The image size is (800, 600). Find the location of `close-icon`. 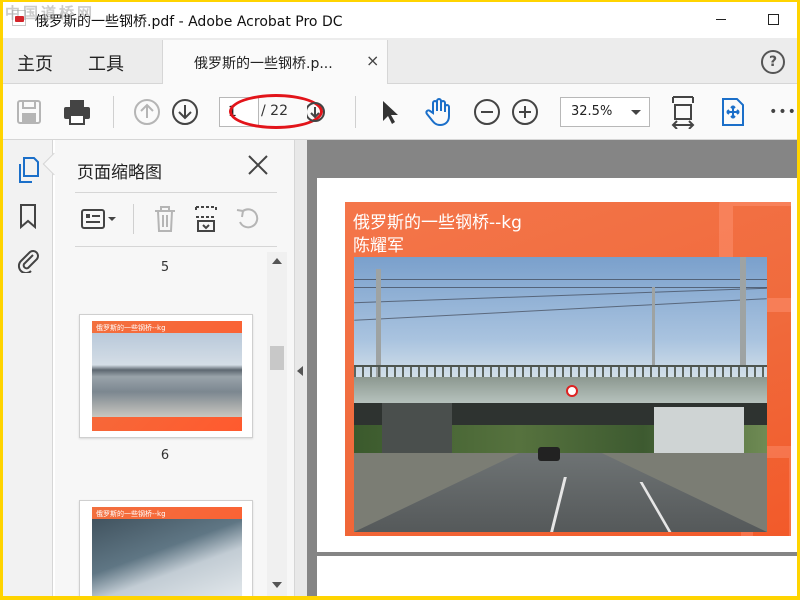

close-icon is located at coordinates (258, 165).